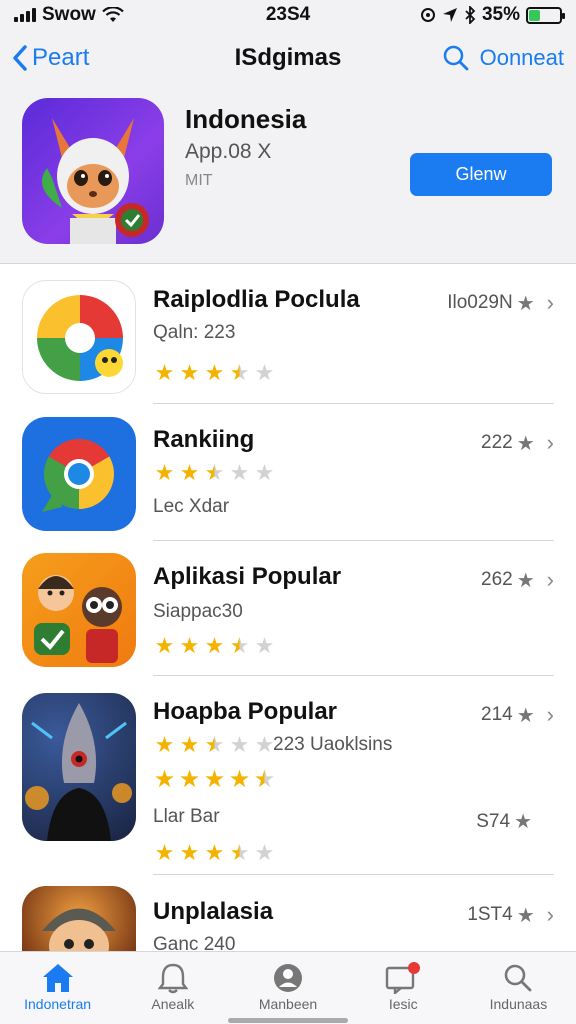  I want to click on app-meta: Llar Bar, so click(186, 816).